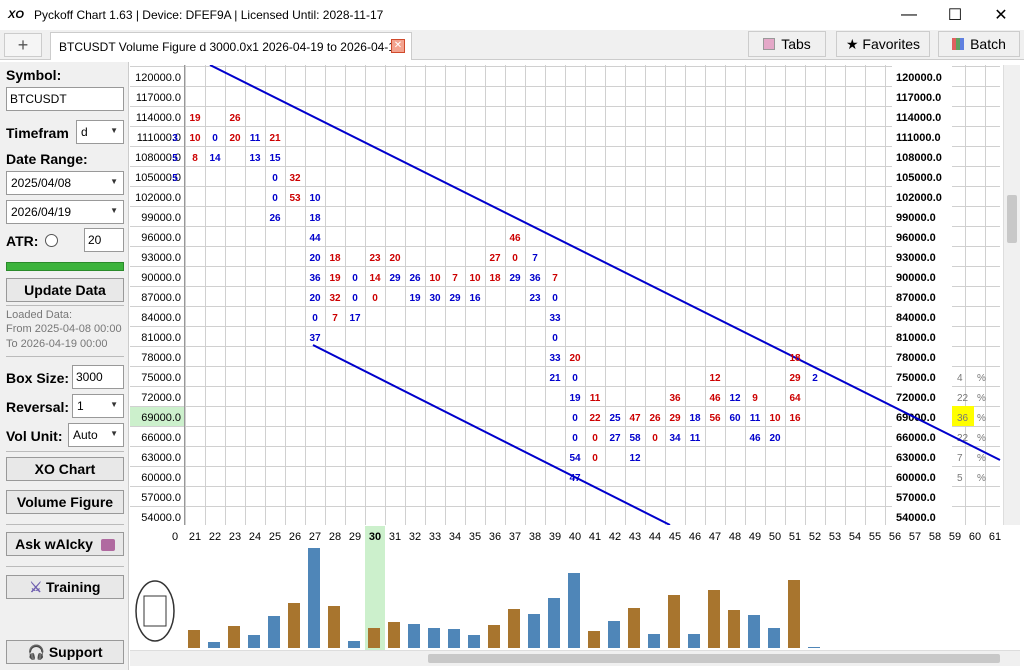  I want to click on volume-figure-button: Volume Figure, so click(65, 502).